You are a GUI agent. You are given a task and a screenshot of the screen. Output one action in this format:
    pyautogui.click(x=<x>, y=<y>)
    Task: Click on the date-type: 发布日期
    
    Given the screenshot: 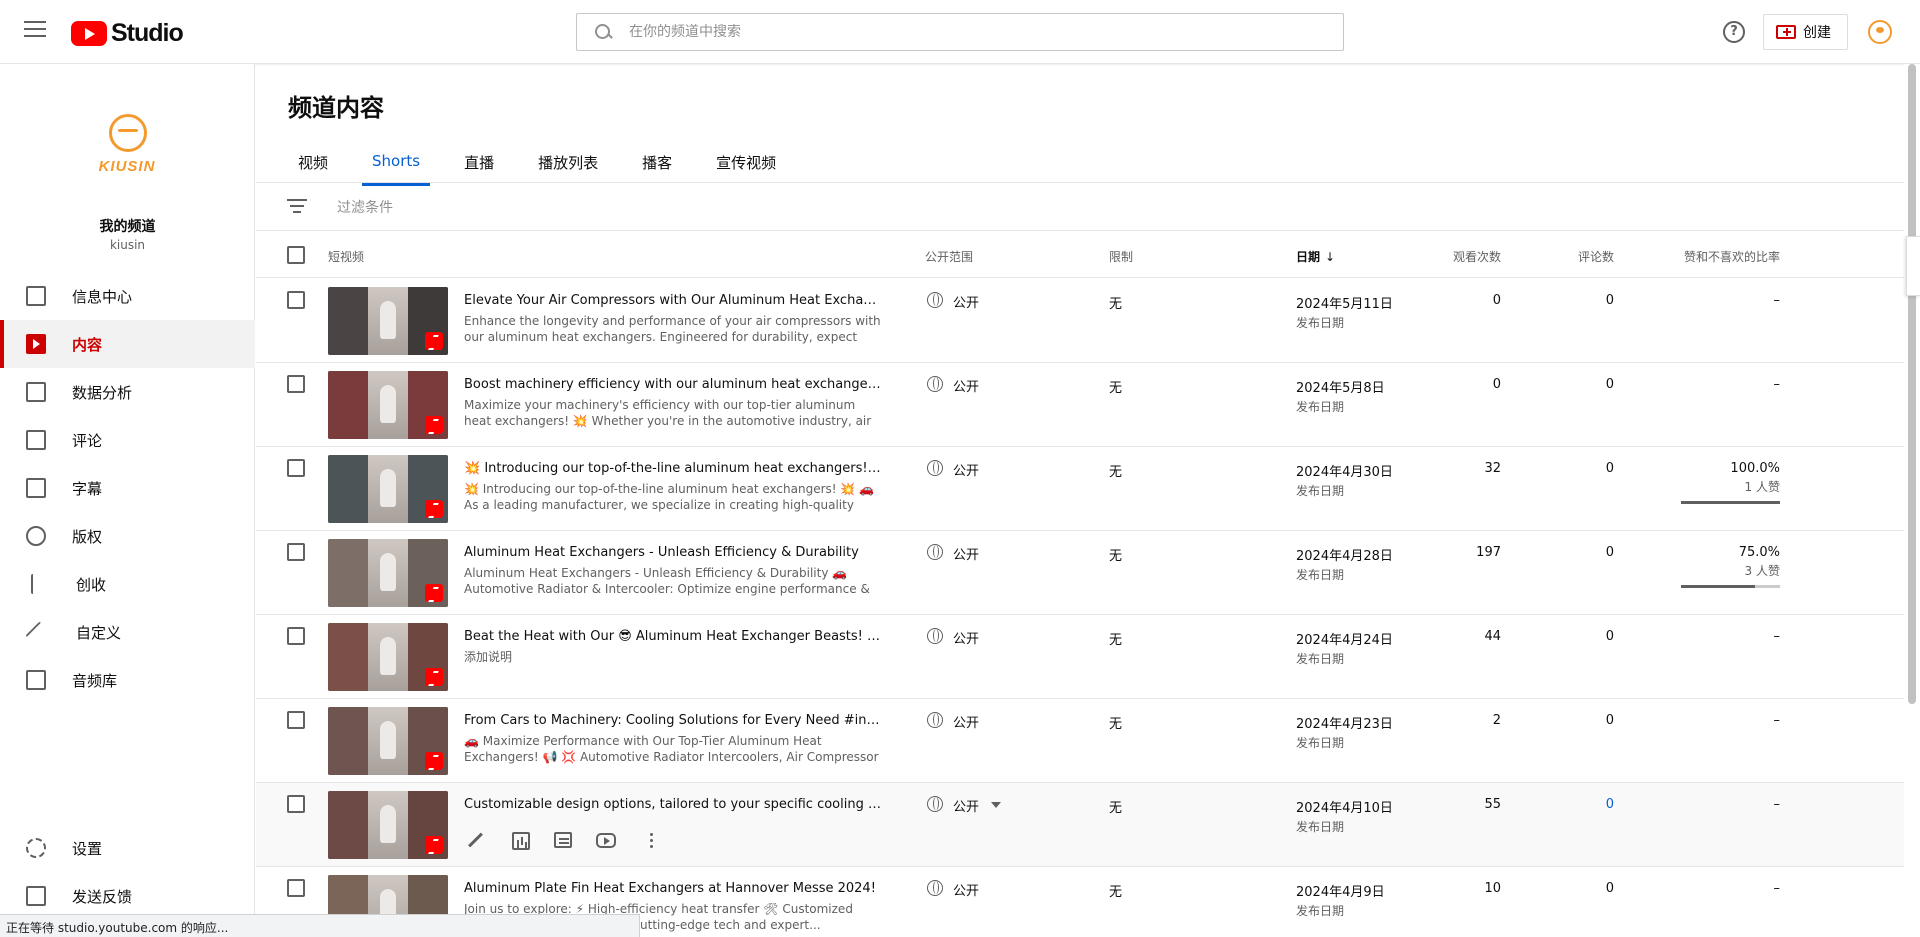 What is the action you would take?
    pyautogui.click(x=1320, y=407)
    